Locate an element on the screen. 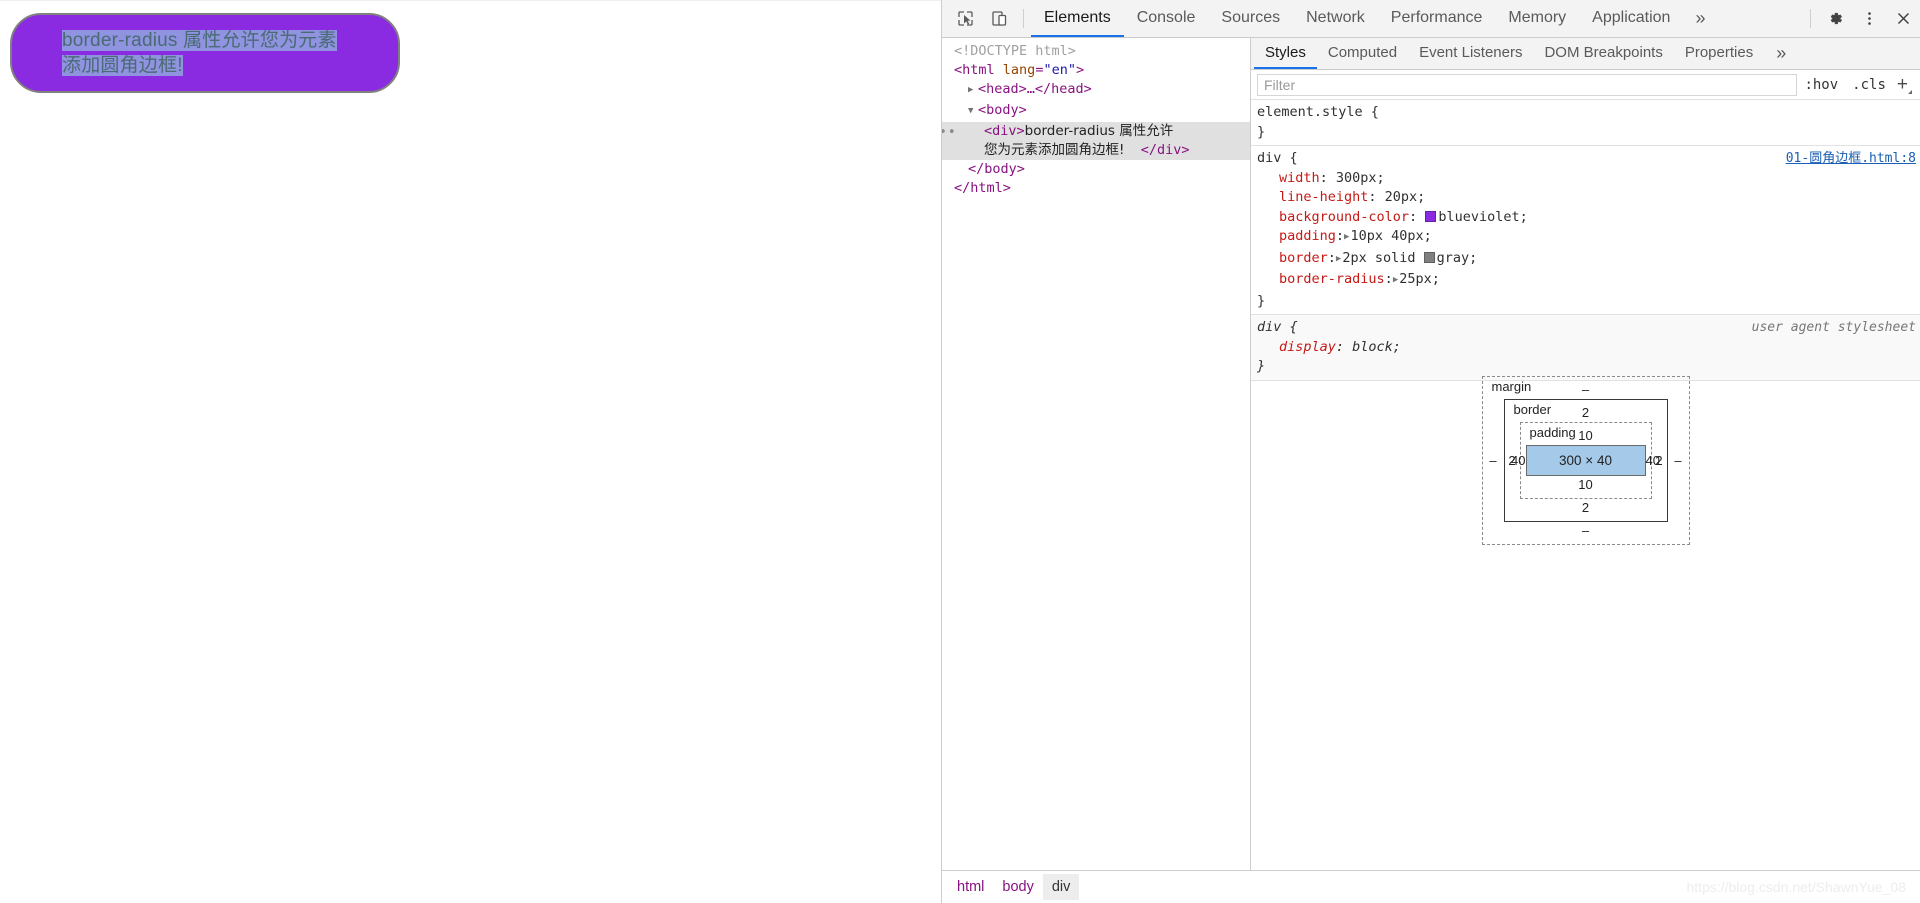 The height and width of the screenshot is (903, 1920). div-close-tag: </div> is located at coordinates (1165, 150).